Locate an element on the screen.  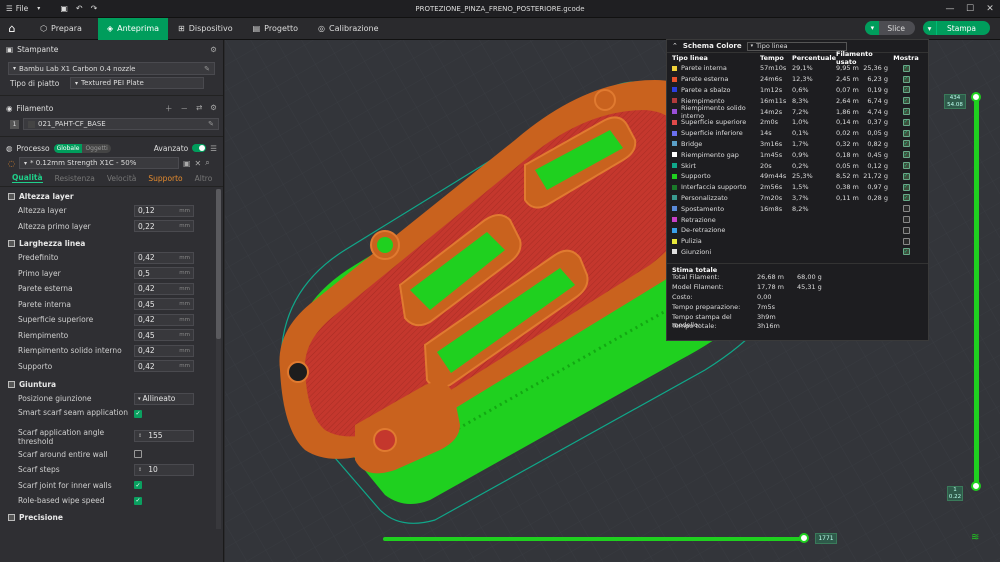
tab-velocita: Velocità is located at coordinates (122, 178).